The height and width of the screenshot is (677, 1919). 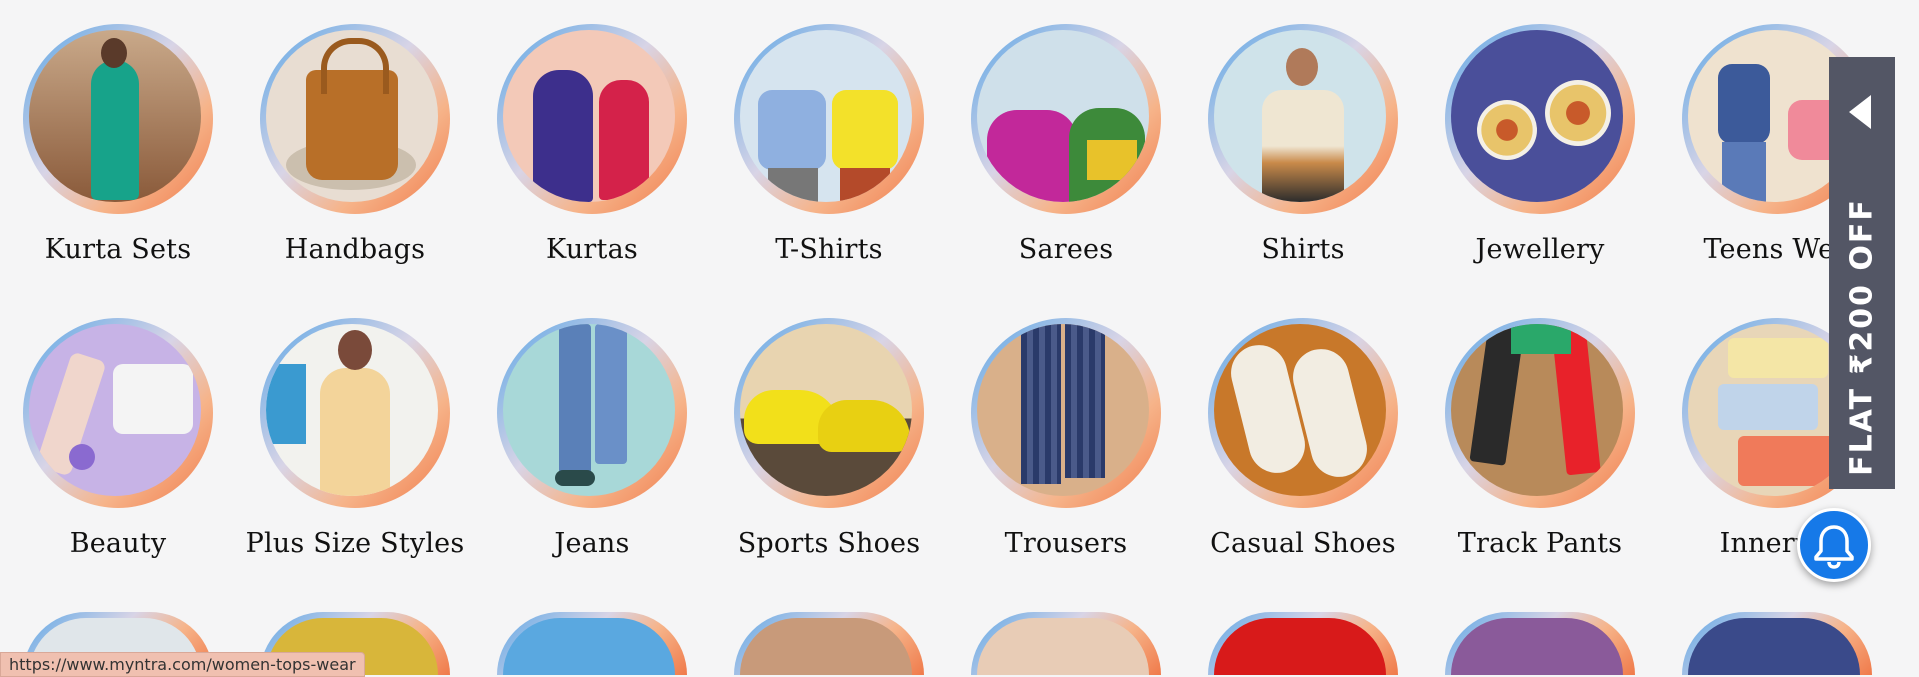 I want to click on category-label: Sports Shoes, so click(x=829, y=543).